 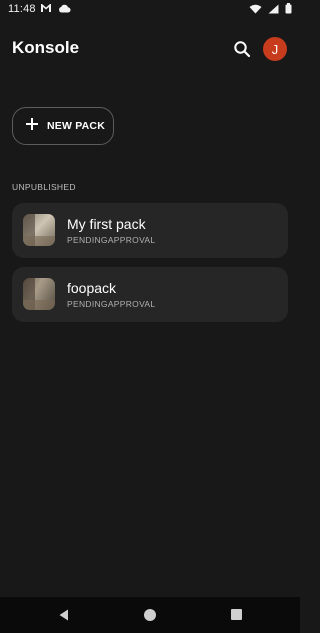 What do you see at coordinates (92, 288) in the screenshot?
I see `pack-name: foopack` at bounding box center [92, 288].